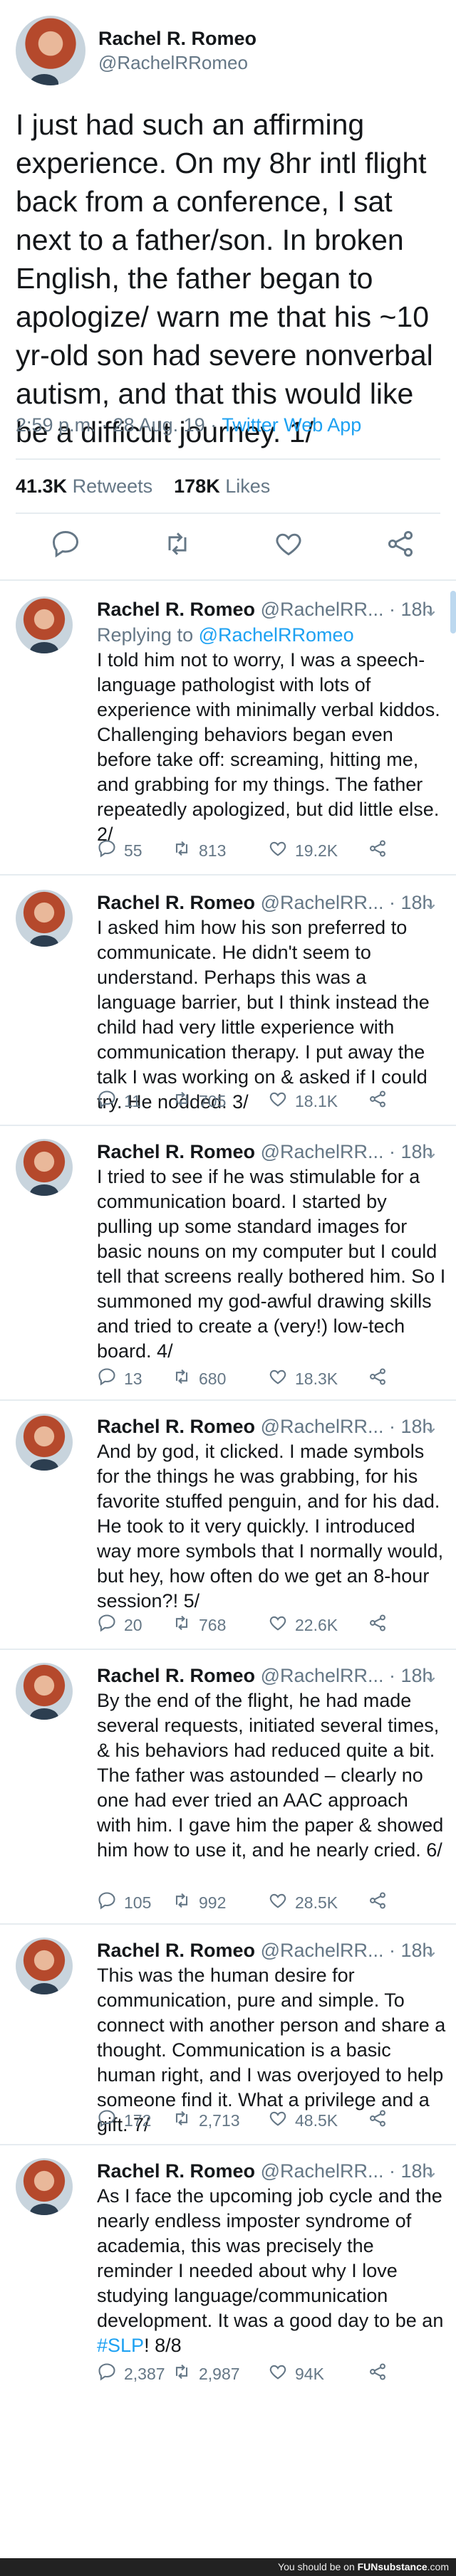 This screenshot has width=456, height=2576. Describe the element at coordinates (453, 612) in the screenshot. I see `scrollbar` at that location.